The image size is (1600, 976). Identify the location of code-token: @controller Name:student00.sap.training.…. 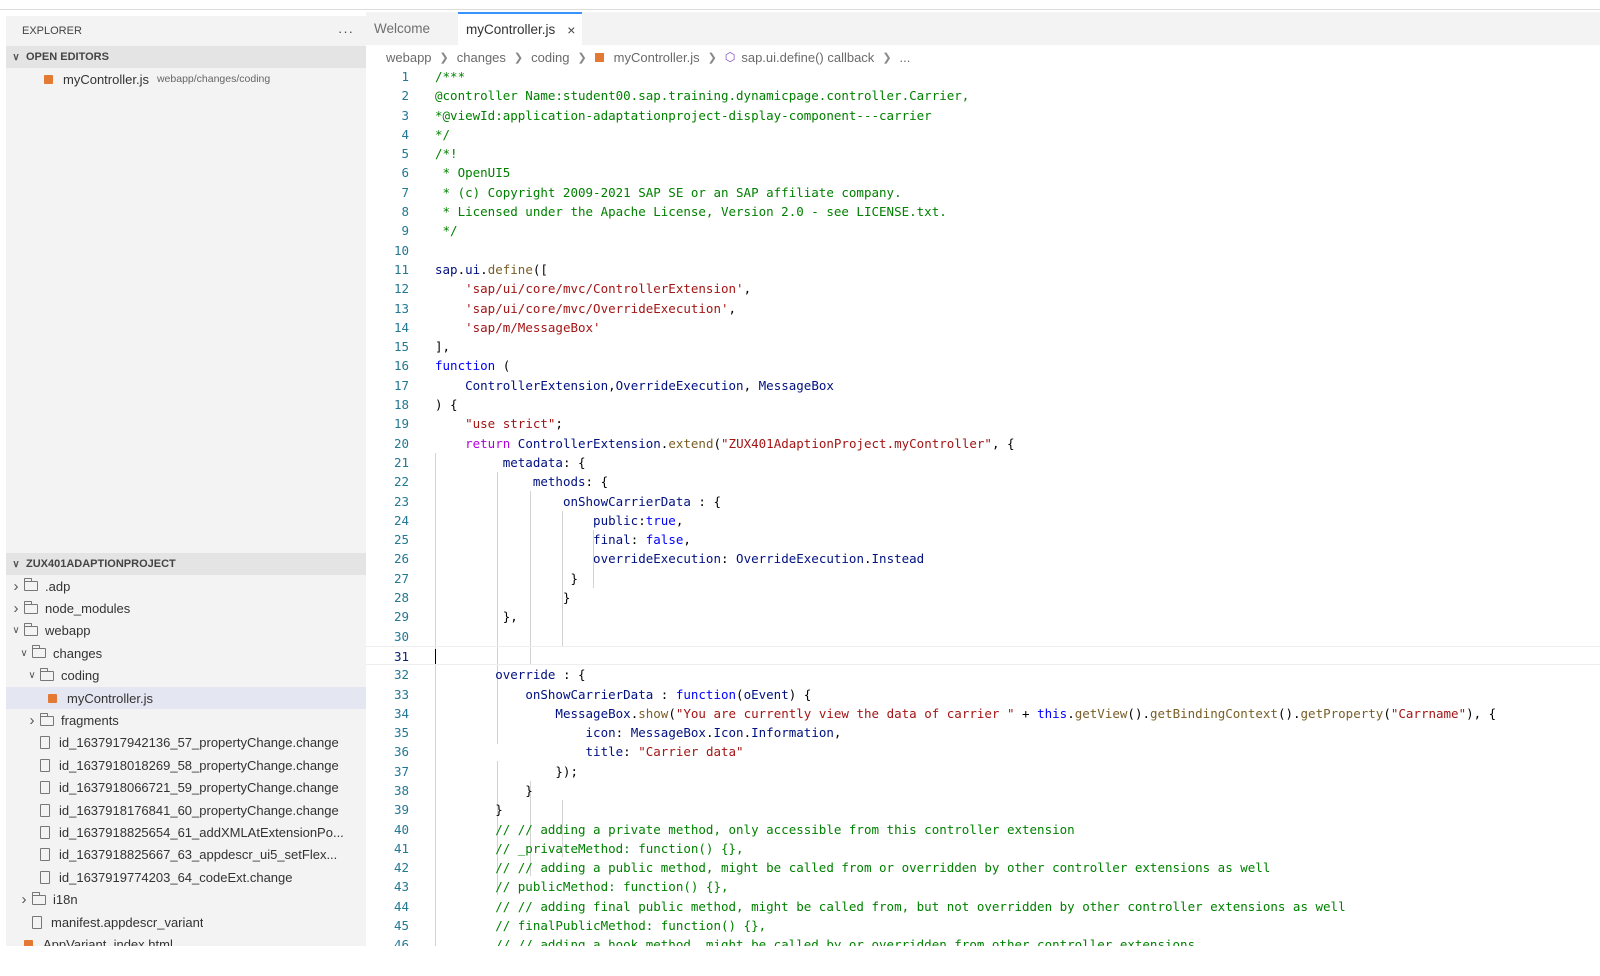
(702, 96).